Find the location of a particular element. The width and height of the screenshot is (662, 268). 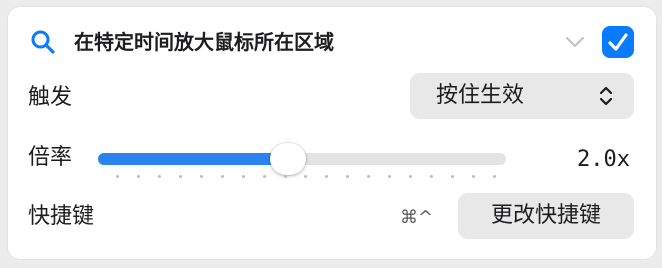

search-icon is located at coordinates (43, 42).